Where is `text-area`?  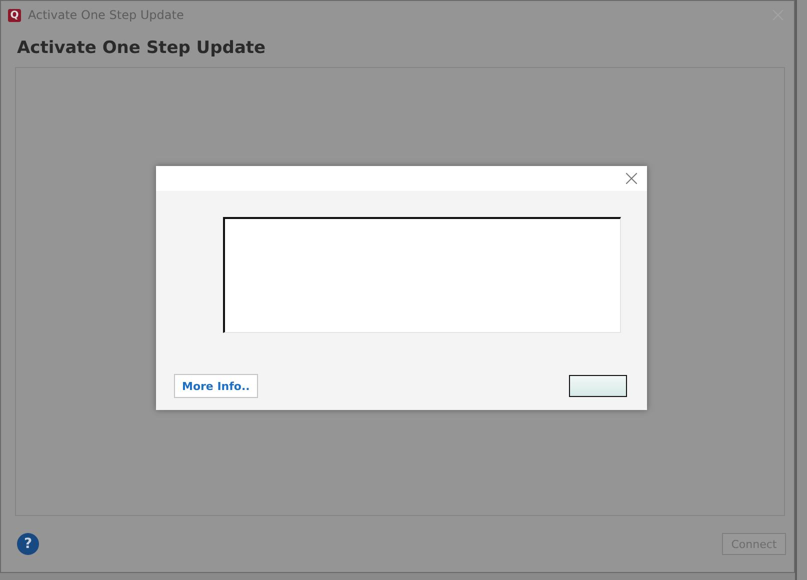 text-area is located at coordinates (422, 275).